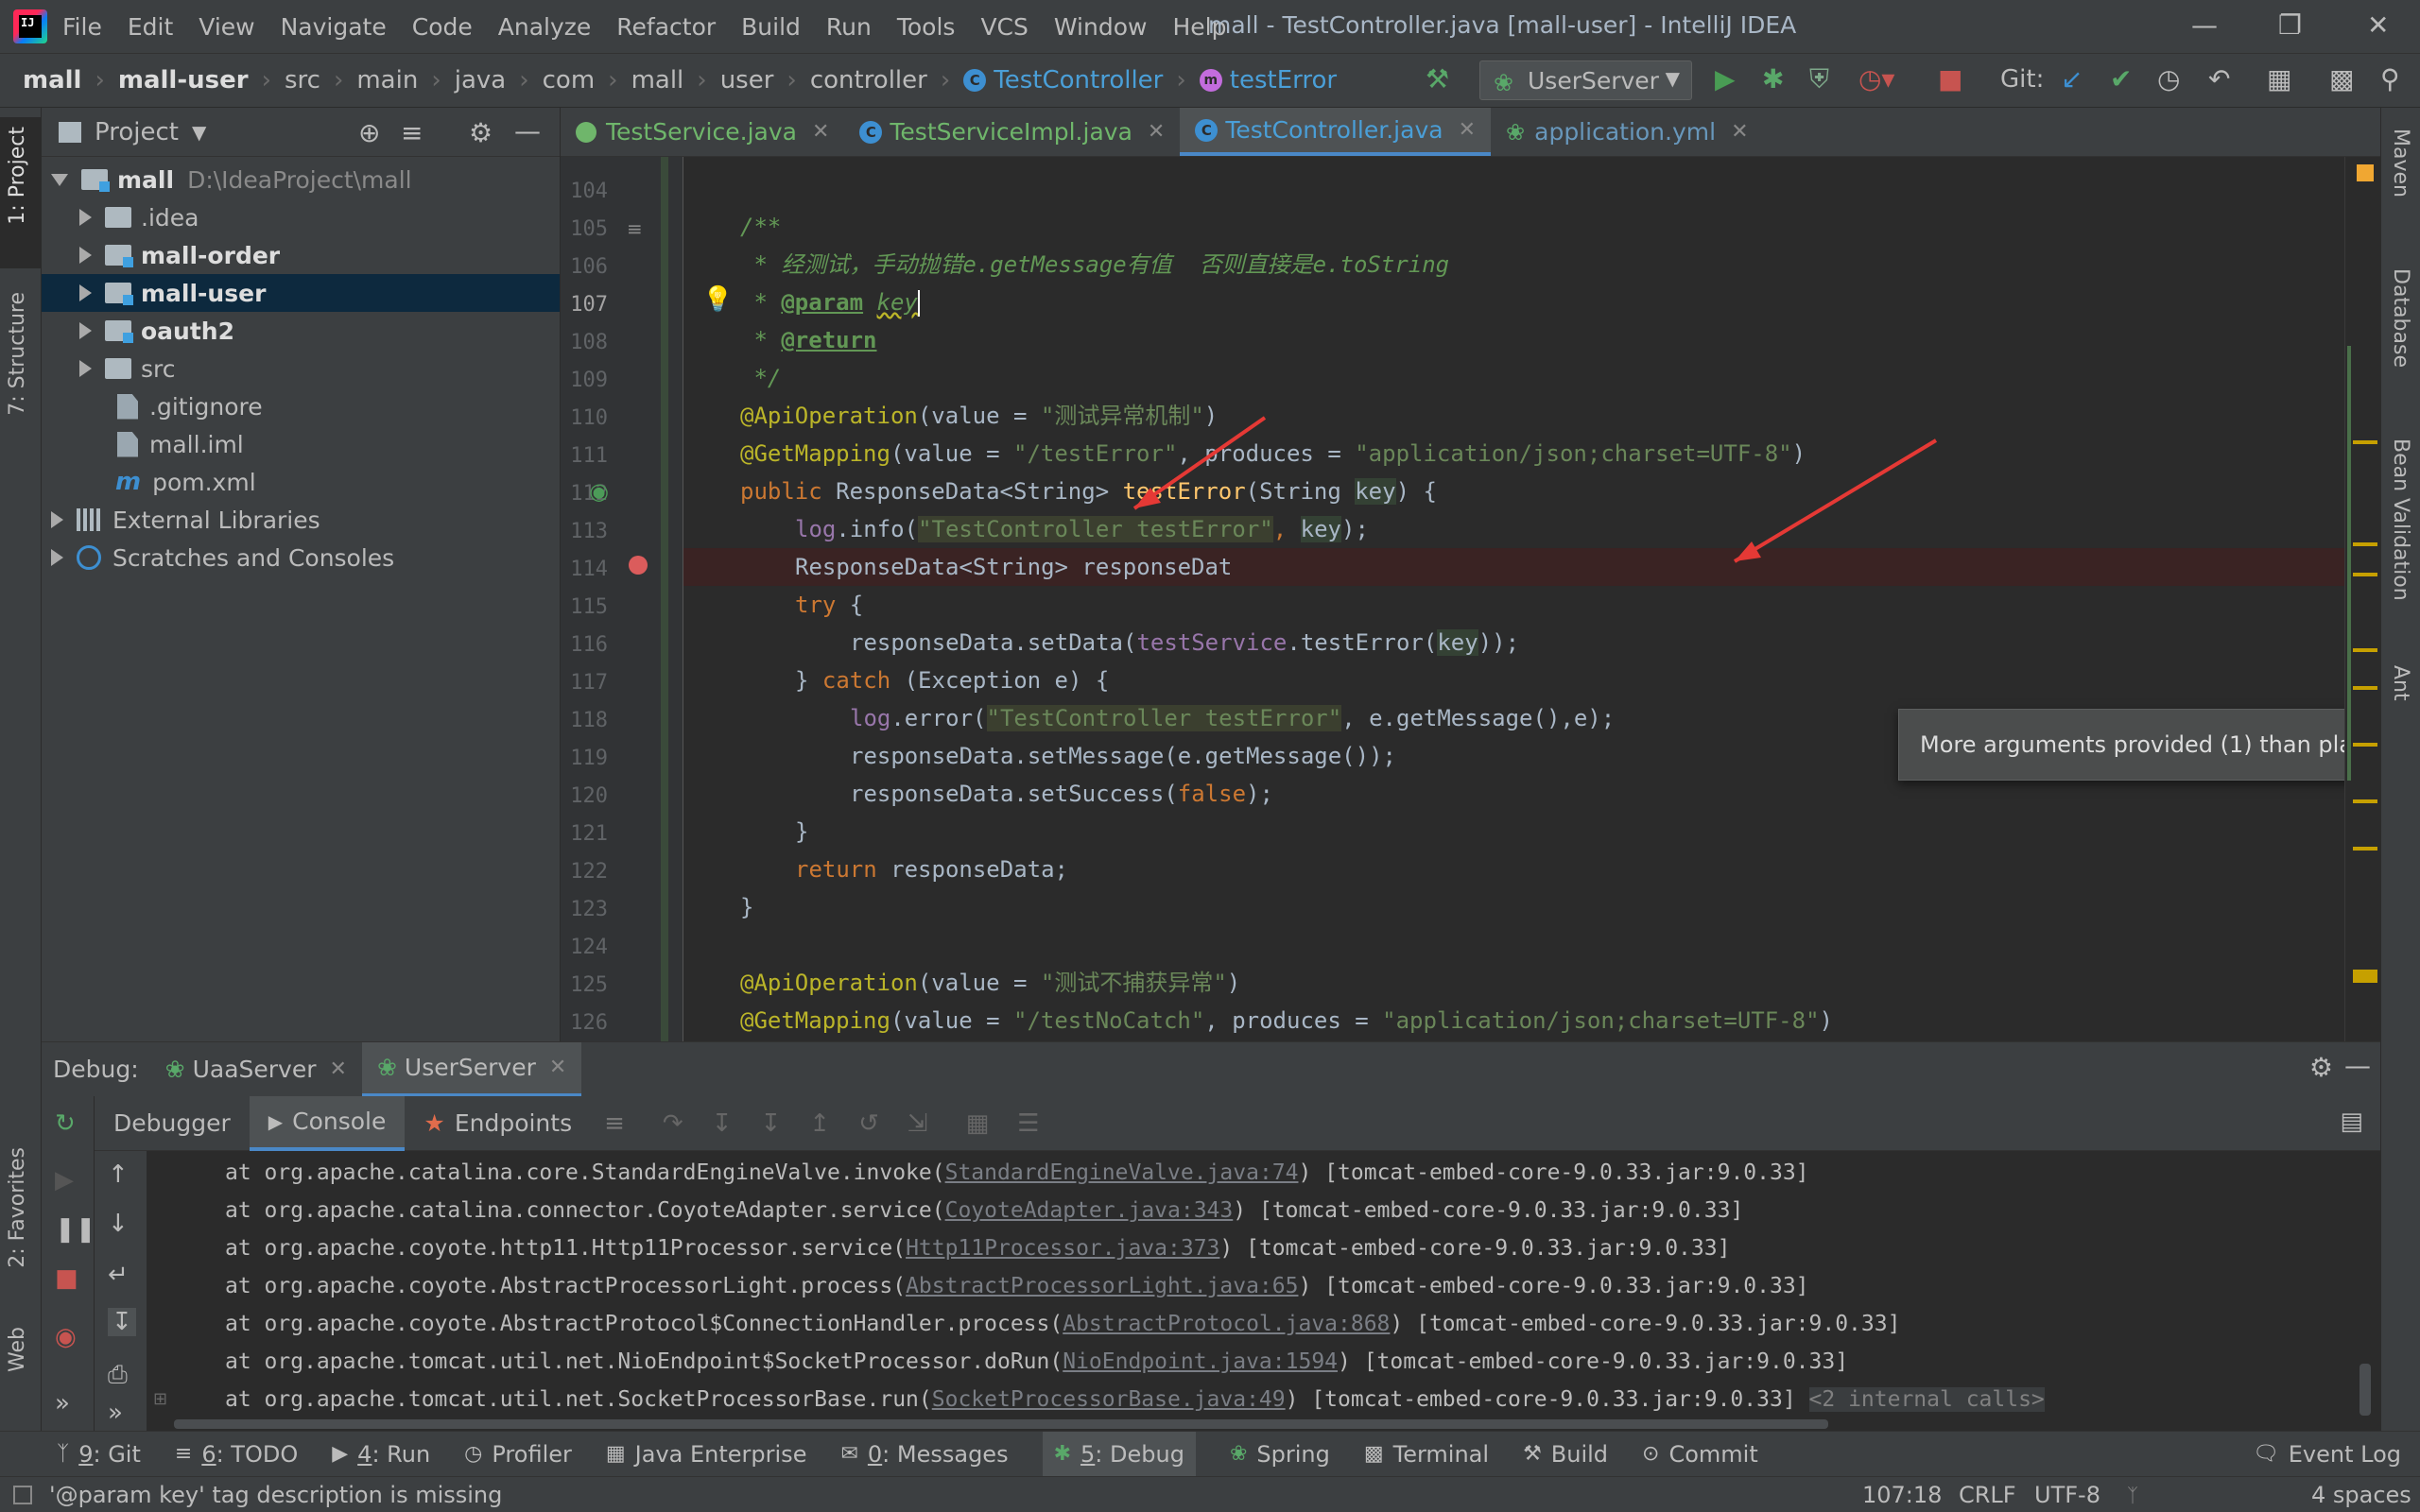  What do you see at coordinates (2401, 318) in the screenshot?
I see `tool-tab-database: Database` at bounding box center [2401, 318].